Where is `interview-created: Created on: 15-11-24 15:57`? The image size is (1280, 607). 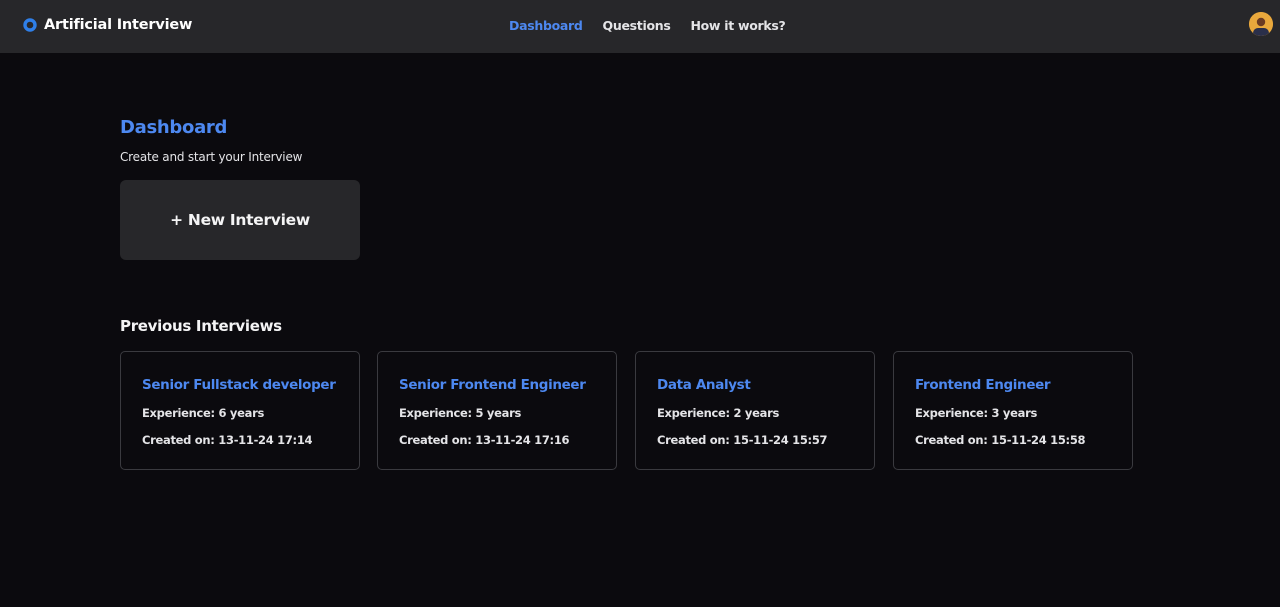
interview-created: Created on: 15-11-24 15:57 is located at coordinates (742, 440).